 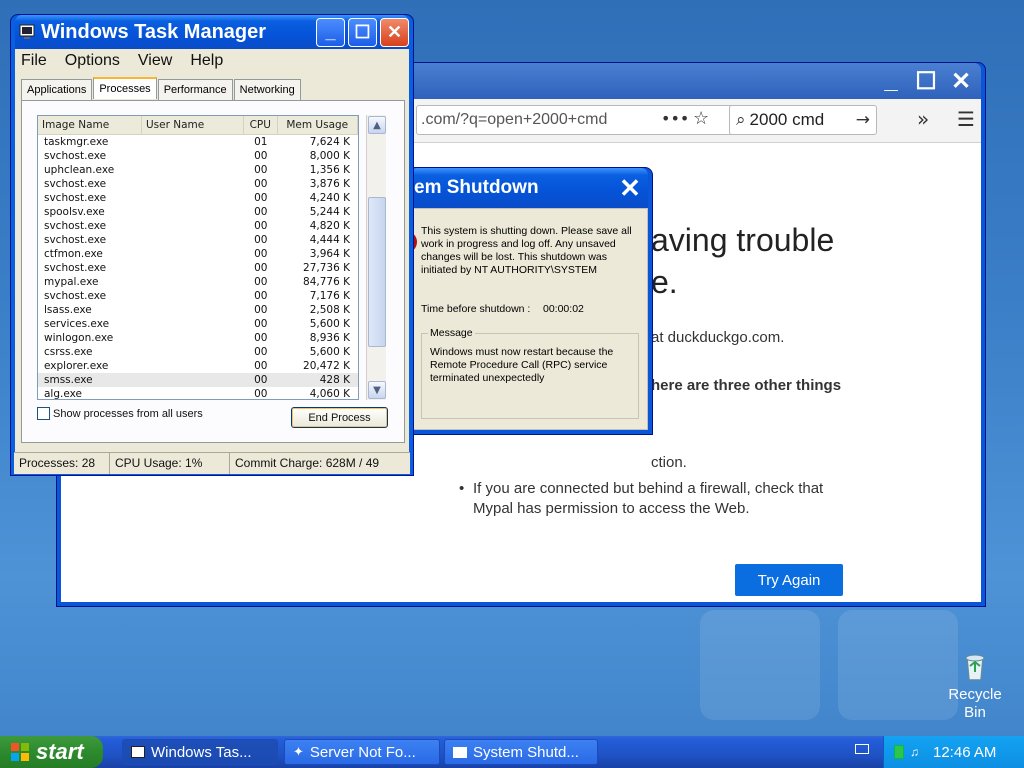 What do you see at coordinates (195, 90) in the screenshot?
I see `tab-performance: Performance` at bounding box center [195, 90].